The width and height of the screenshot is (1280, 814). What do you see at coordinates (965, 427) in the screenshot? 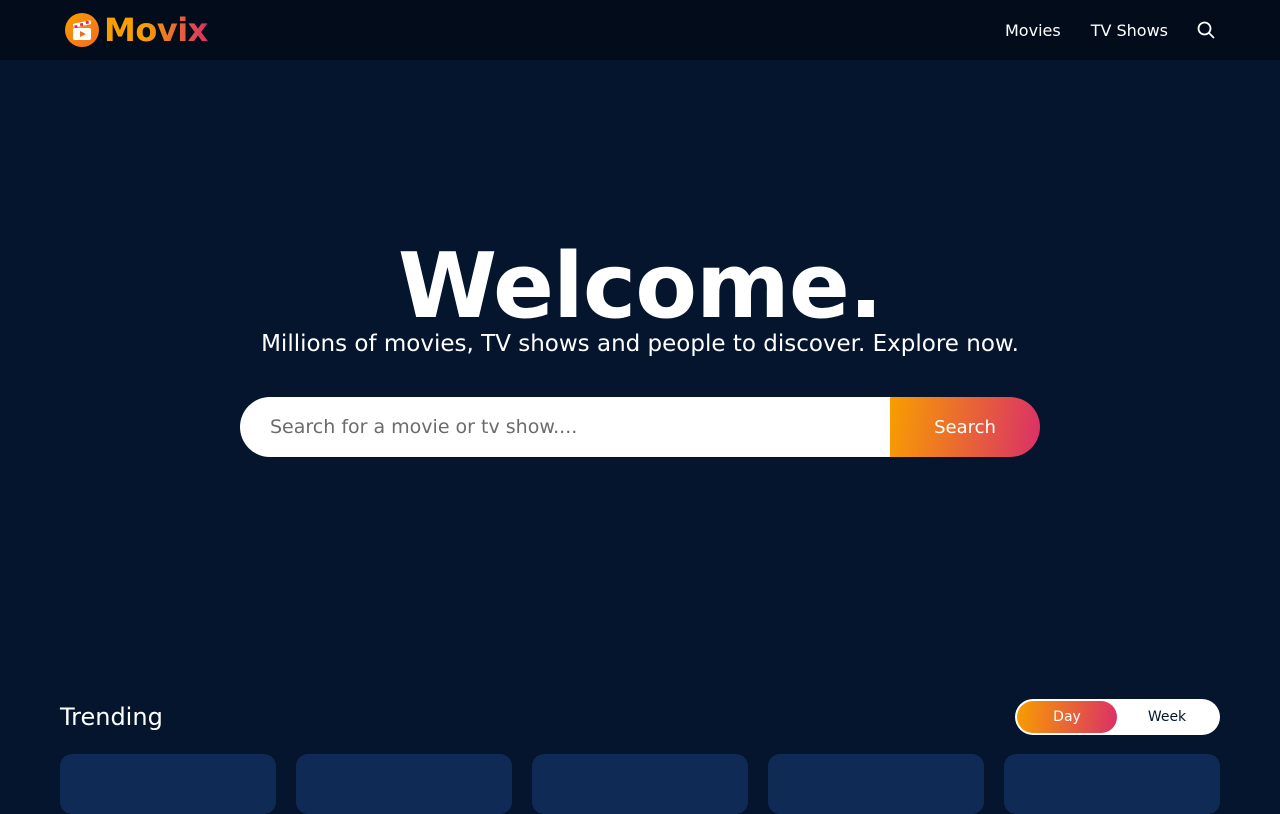
I see `search-button: Search` at bounding box center [965, 427].